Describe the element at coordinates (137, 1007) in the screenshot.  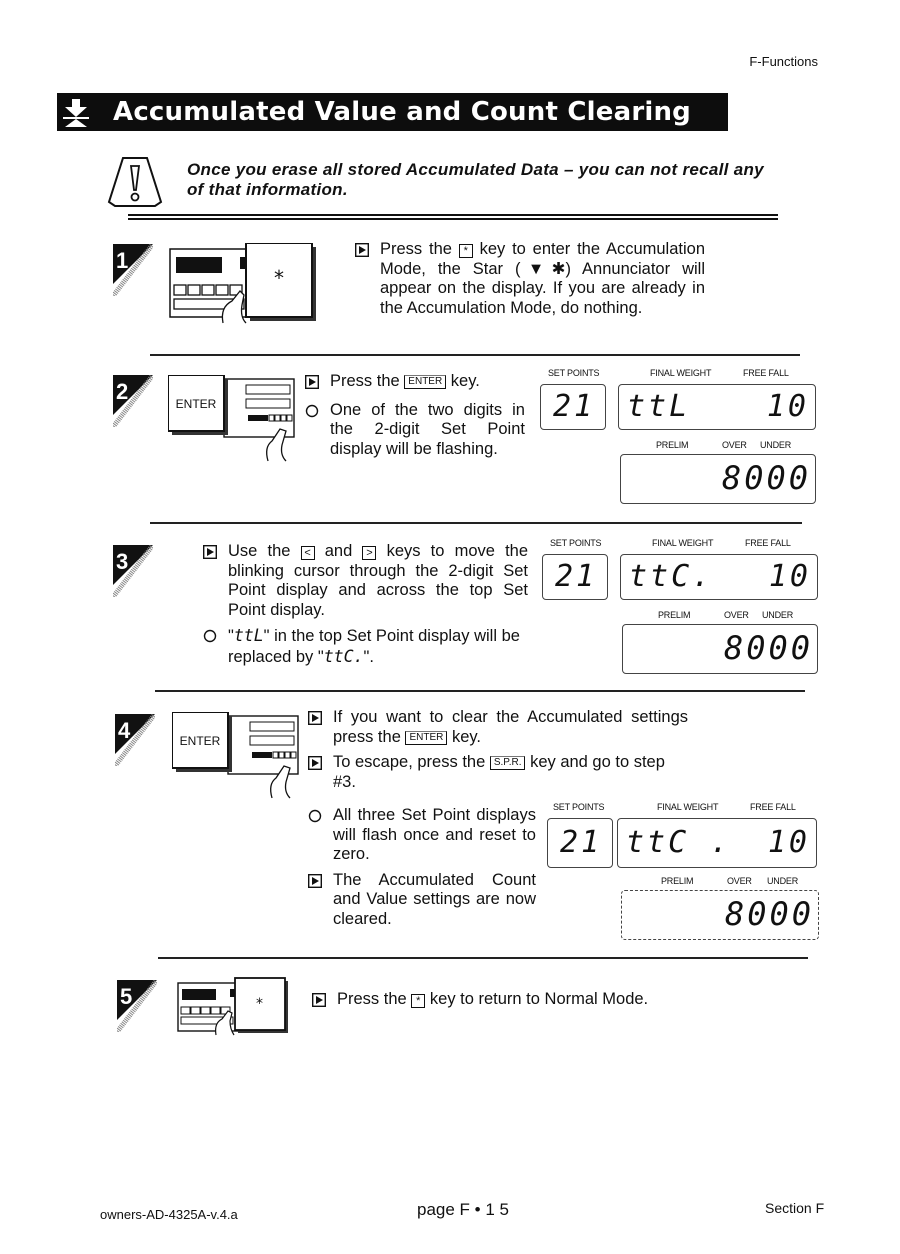
I see `step-badge-5: 5` at that location.